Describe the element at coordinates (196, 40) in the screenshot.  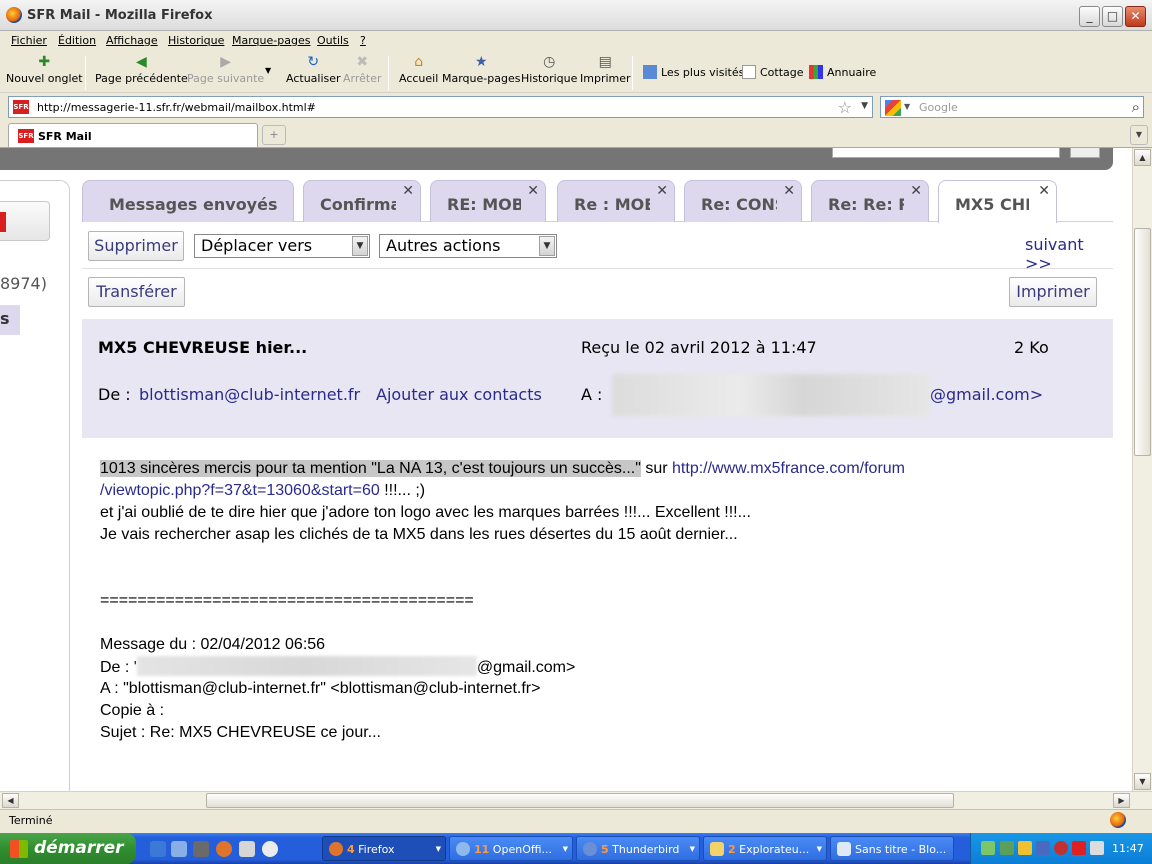
I see `menu-historique: Historique` at that location.